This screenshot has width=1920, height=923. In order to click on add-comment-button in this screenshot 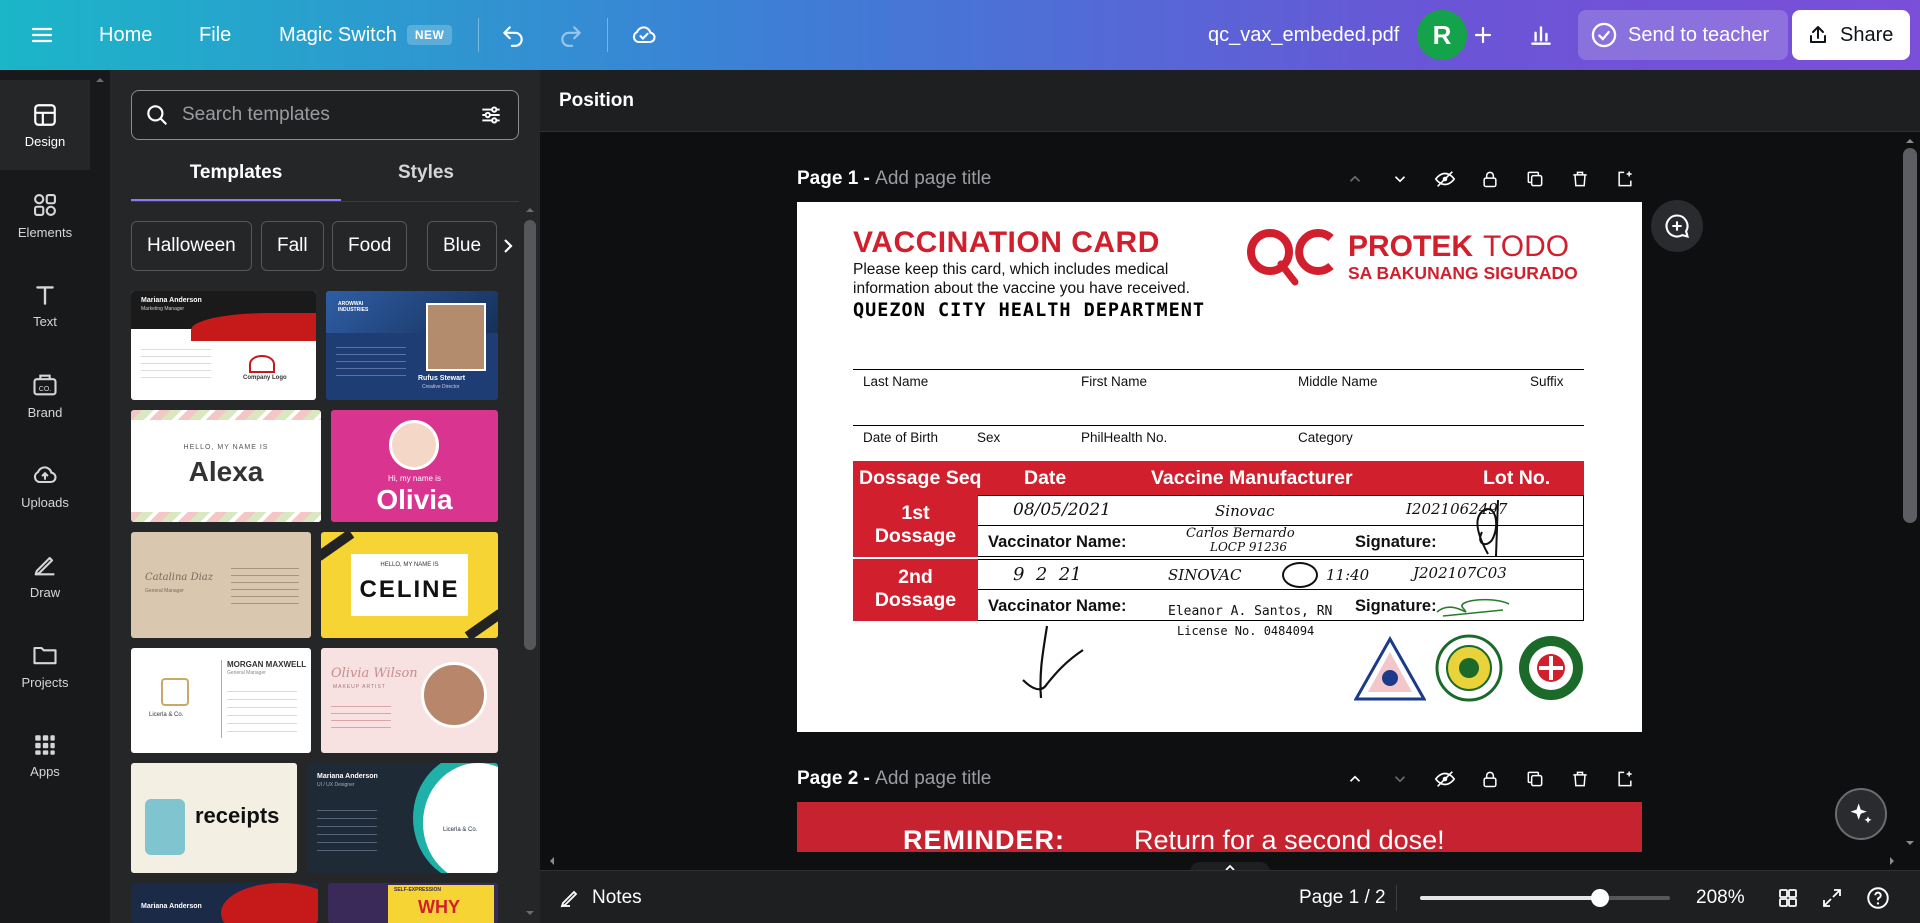, I will do `click(1677, 226)`.